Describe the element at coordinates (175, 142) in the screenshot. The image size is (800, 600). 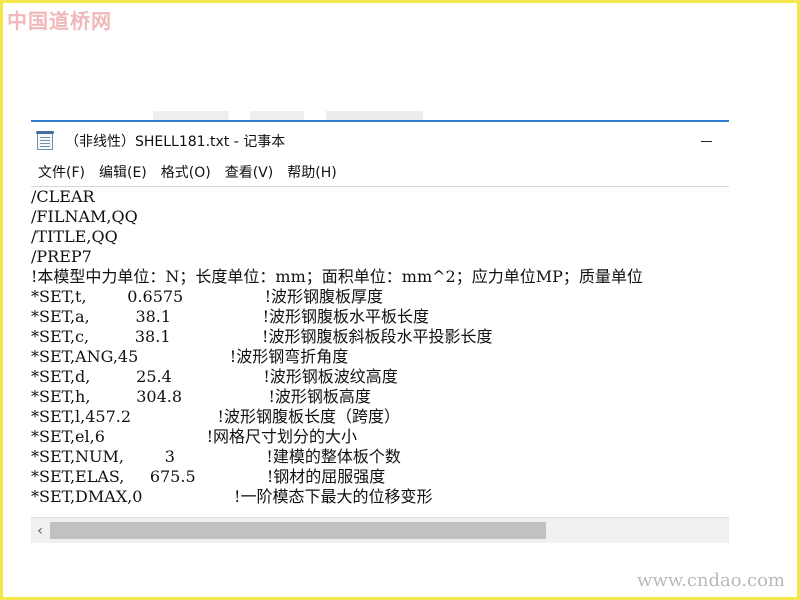
I see `window-title: （非线性）SHELL181.txt - 记事本` at that location.